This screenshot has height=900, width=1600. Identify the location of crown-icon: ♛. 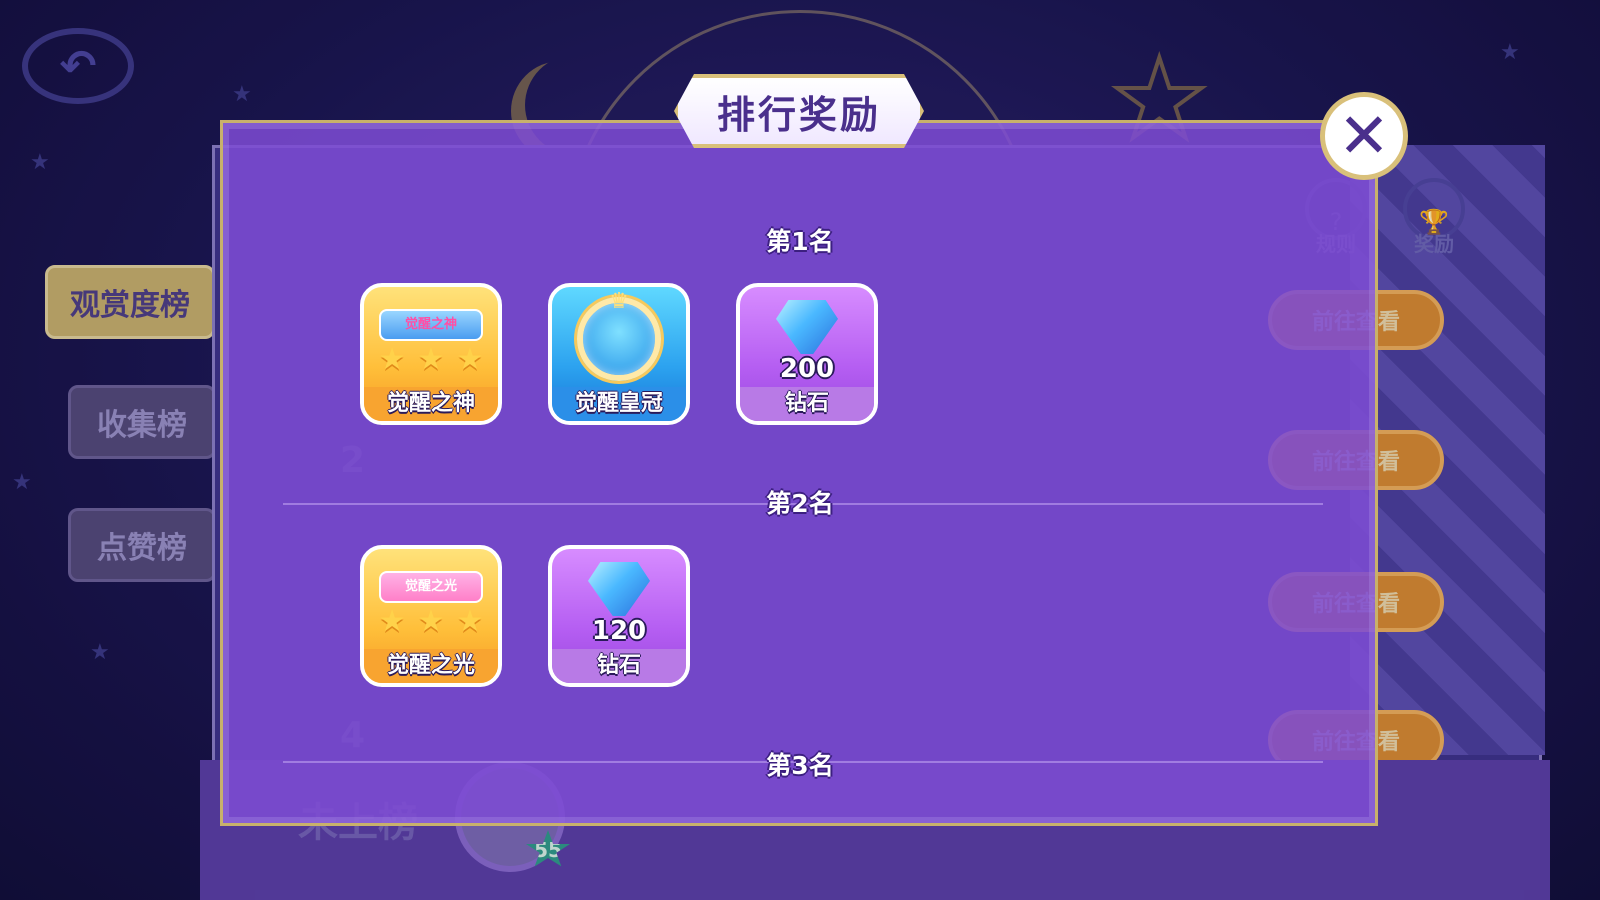
(619, 301).